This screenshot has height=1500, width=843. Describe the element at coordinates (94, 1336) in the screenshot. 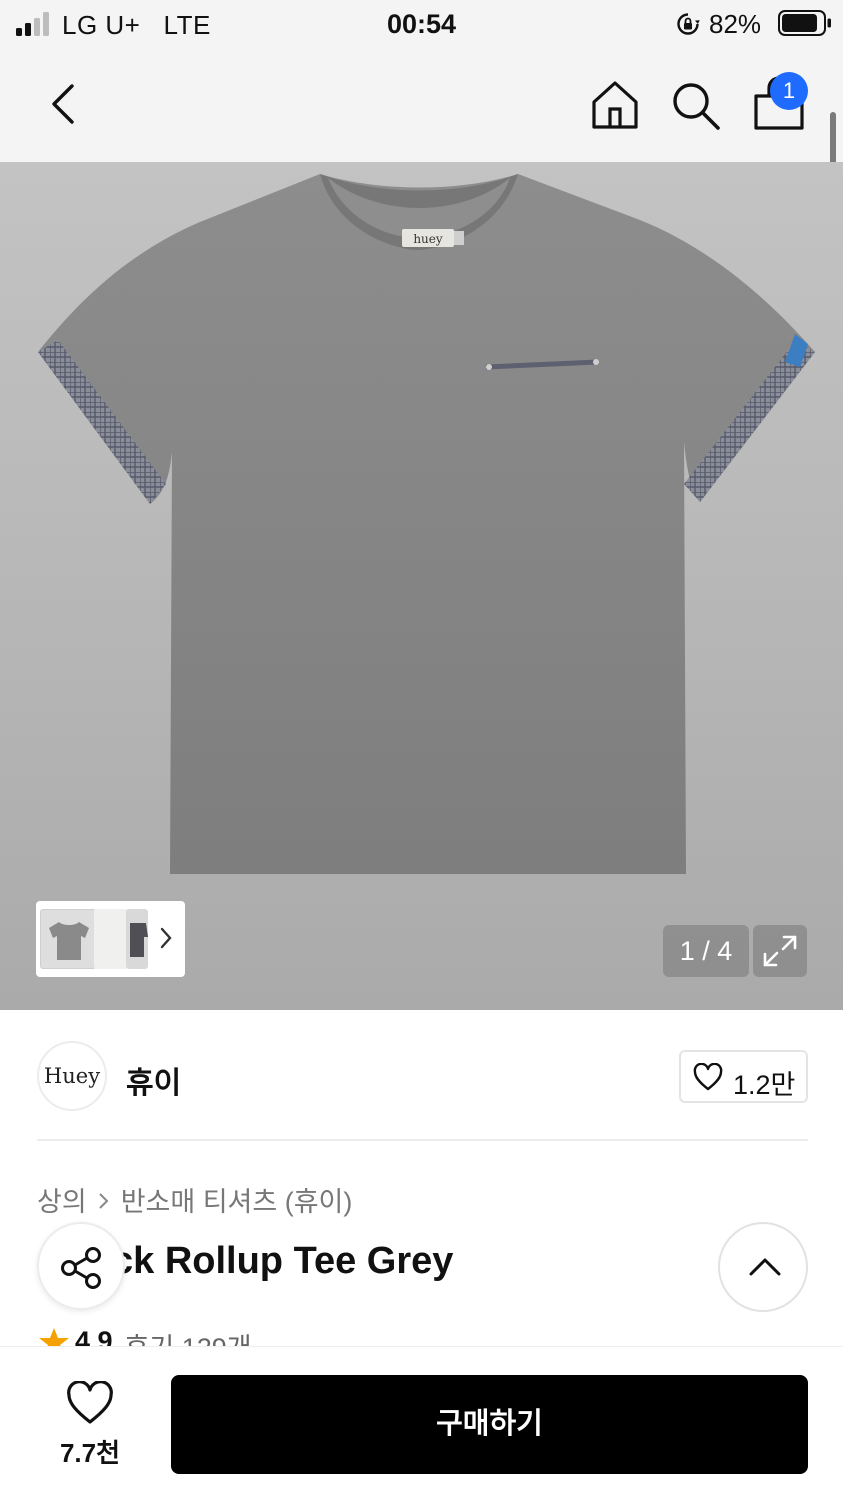

I see `rating-value: 4.9` at that location.